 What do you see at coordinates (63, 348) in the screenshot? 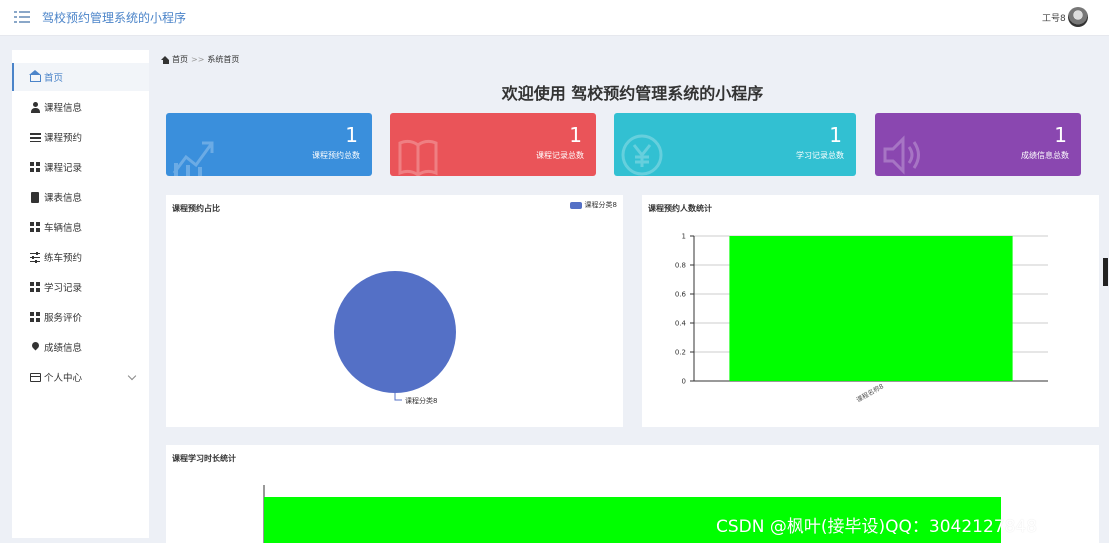
I see `sidebar-item-label: 成绩信息` at bounding box center [63, 348].